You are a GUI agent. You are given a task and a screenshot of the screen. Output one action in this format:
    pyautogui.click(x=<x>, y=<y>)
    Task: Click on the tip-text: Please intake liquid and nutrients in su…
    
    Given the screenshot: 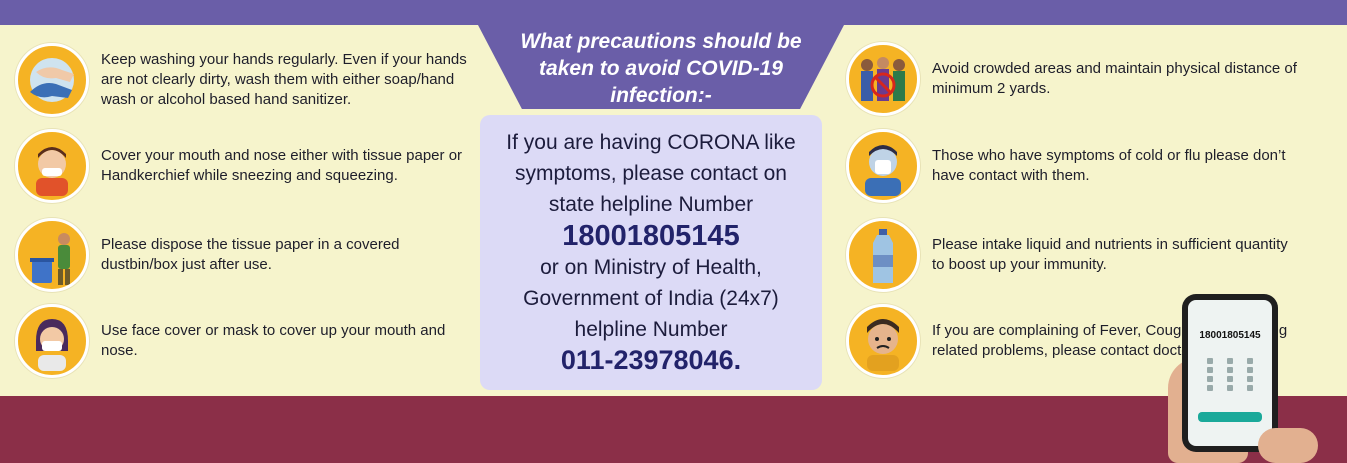 What is the action you would take?
    pyautogui.click(x=1110, y=254)
    